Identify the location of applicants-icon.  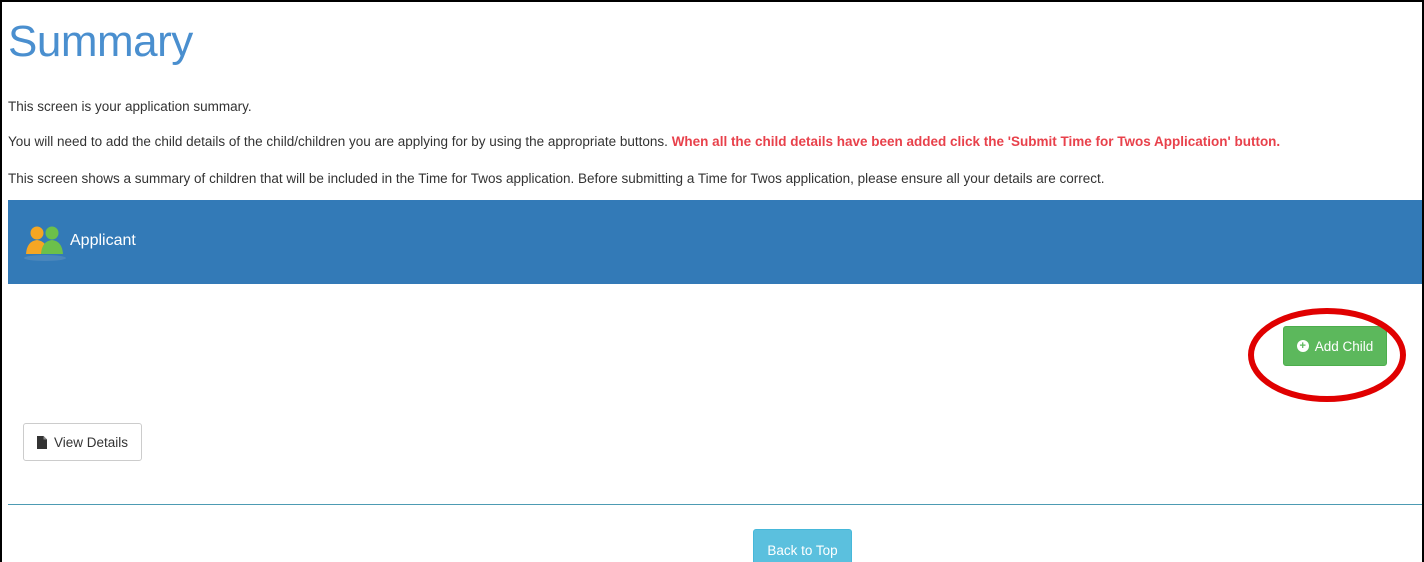
(45, 242).